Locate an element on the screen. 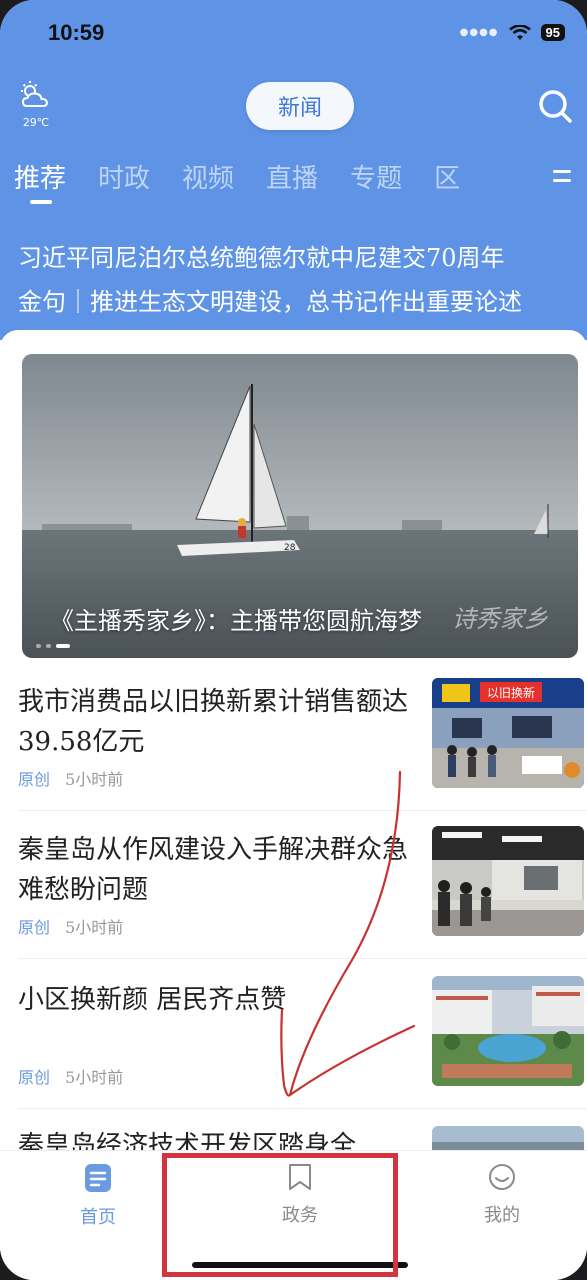  hero-watermark: 诗秀家乡 is located at coordinates (500, 619).